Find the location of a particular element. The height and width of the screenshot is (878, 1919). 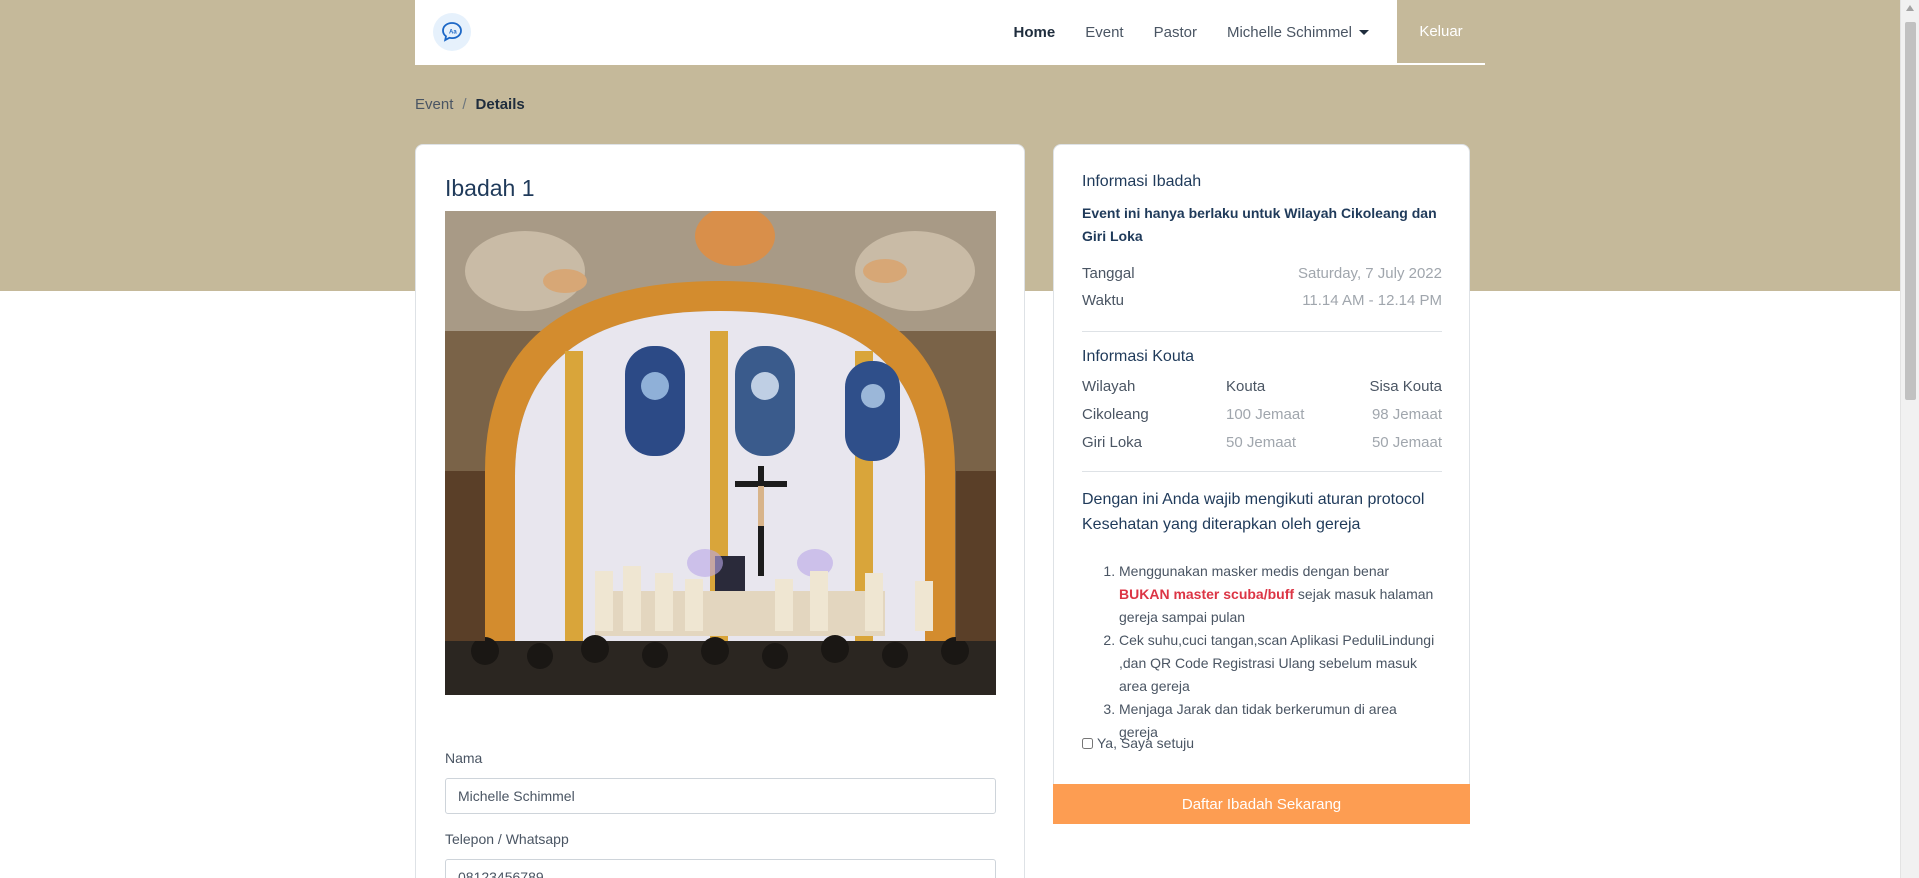

info-title: Informasi Ibadah is located at coordinates (1142, 181).